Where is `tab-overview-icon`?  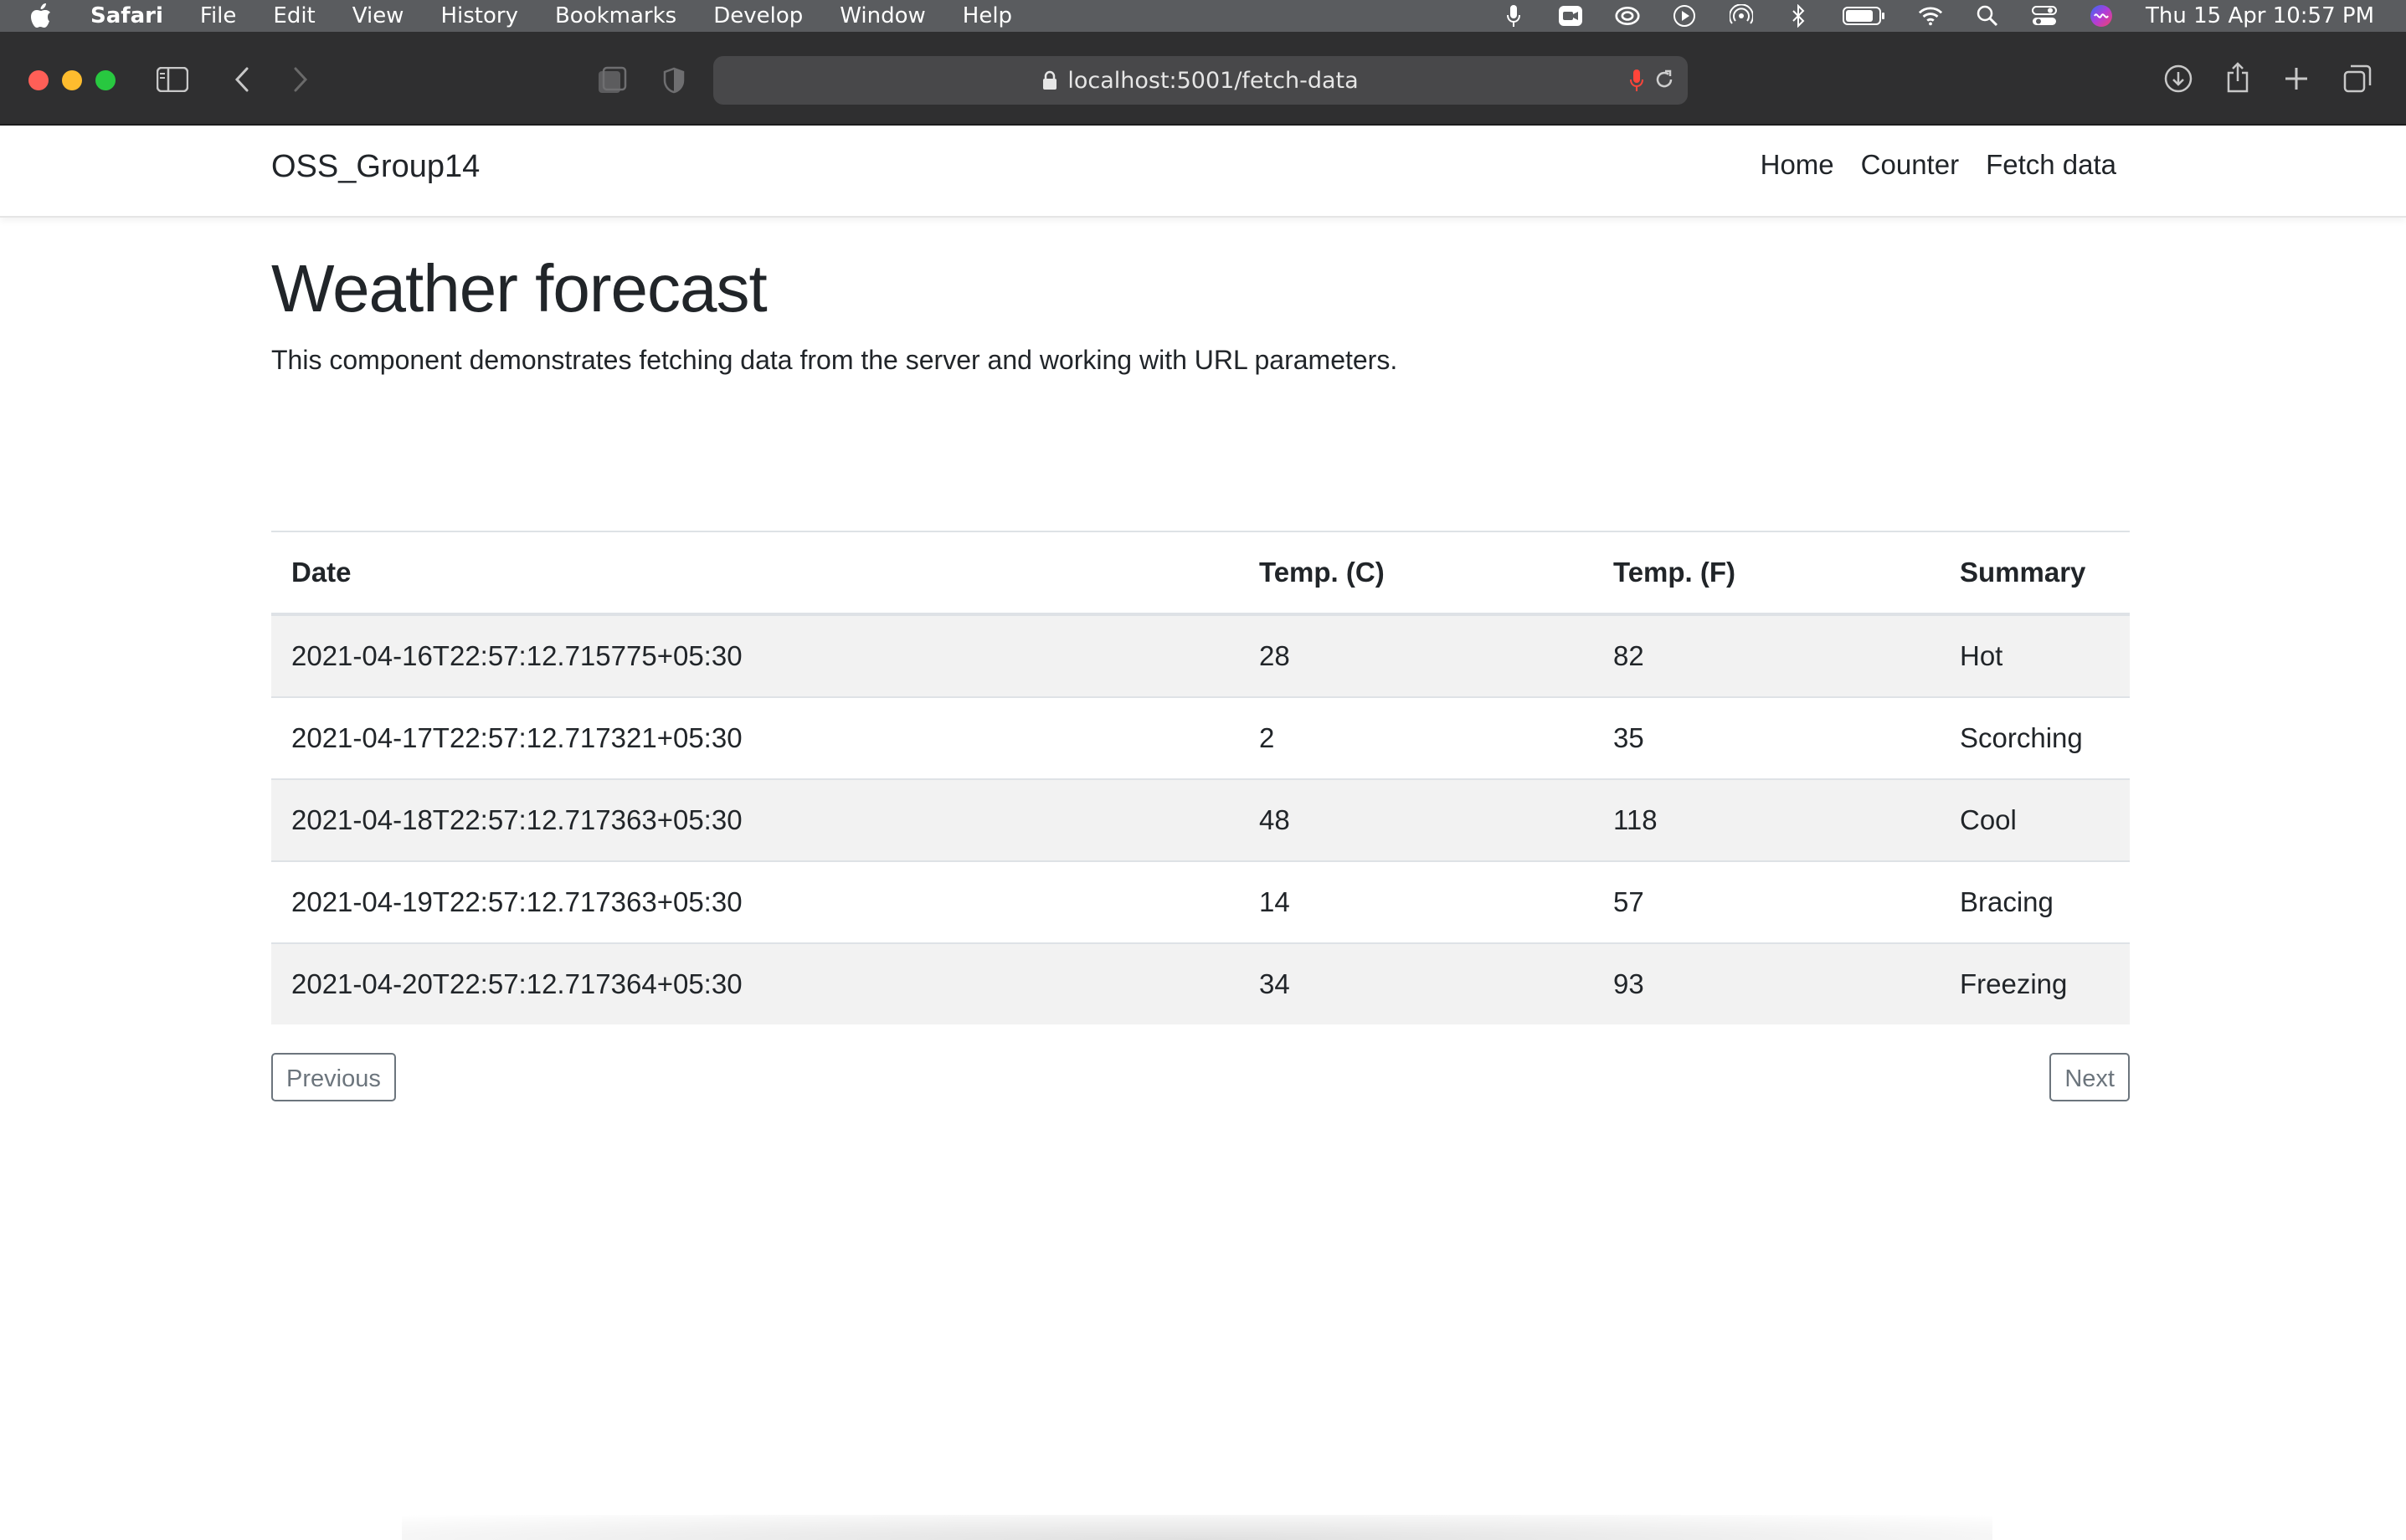 tab-overview-icon is located at coordinates (2358, 79).